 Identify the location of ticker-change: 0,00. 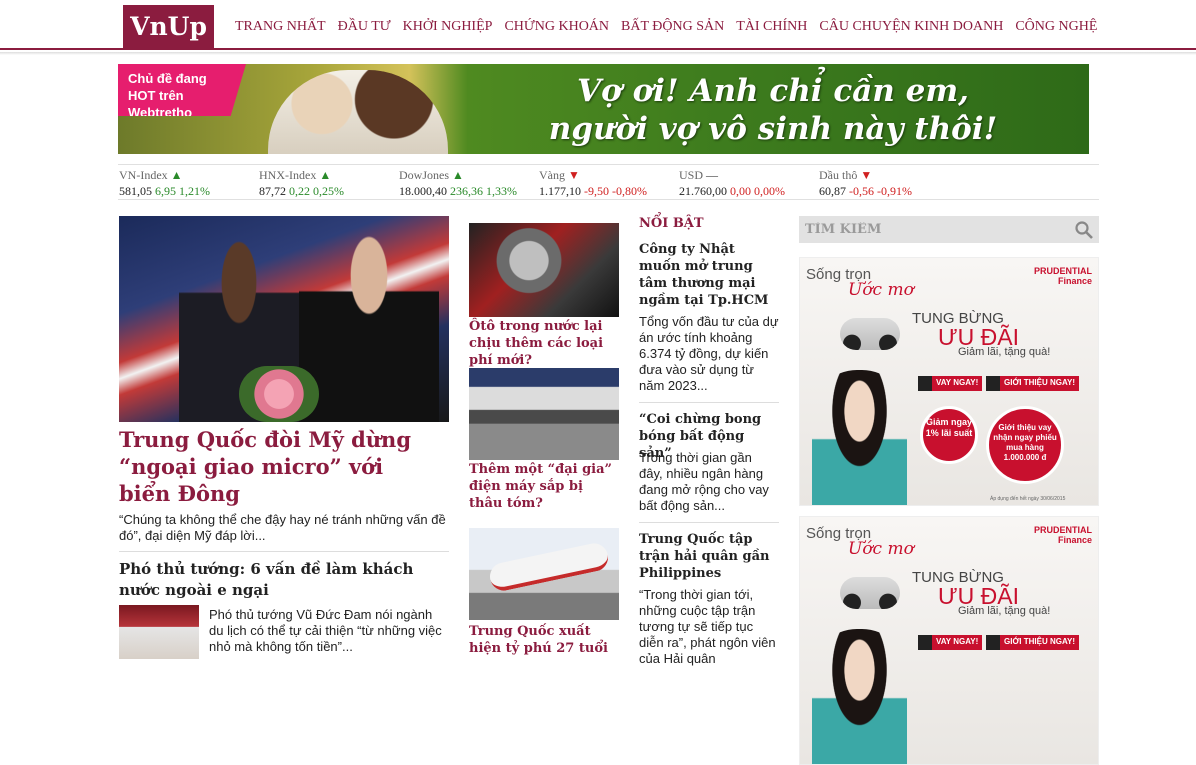
(740, 191).